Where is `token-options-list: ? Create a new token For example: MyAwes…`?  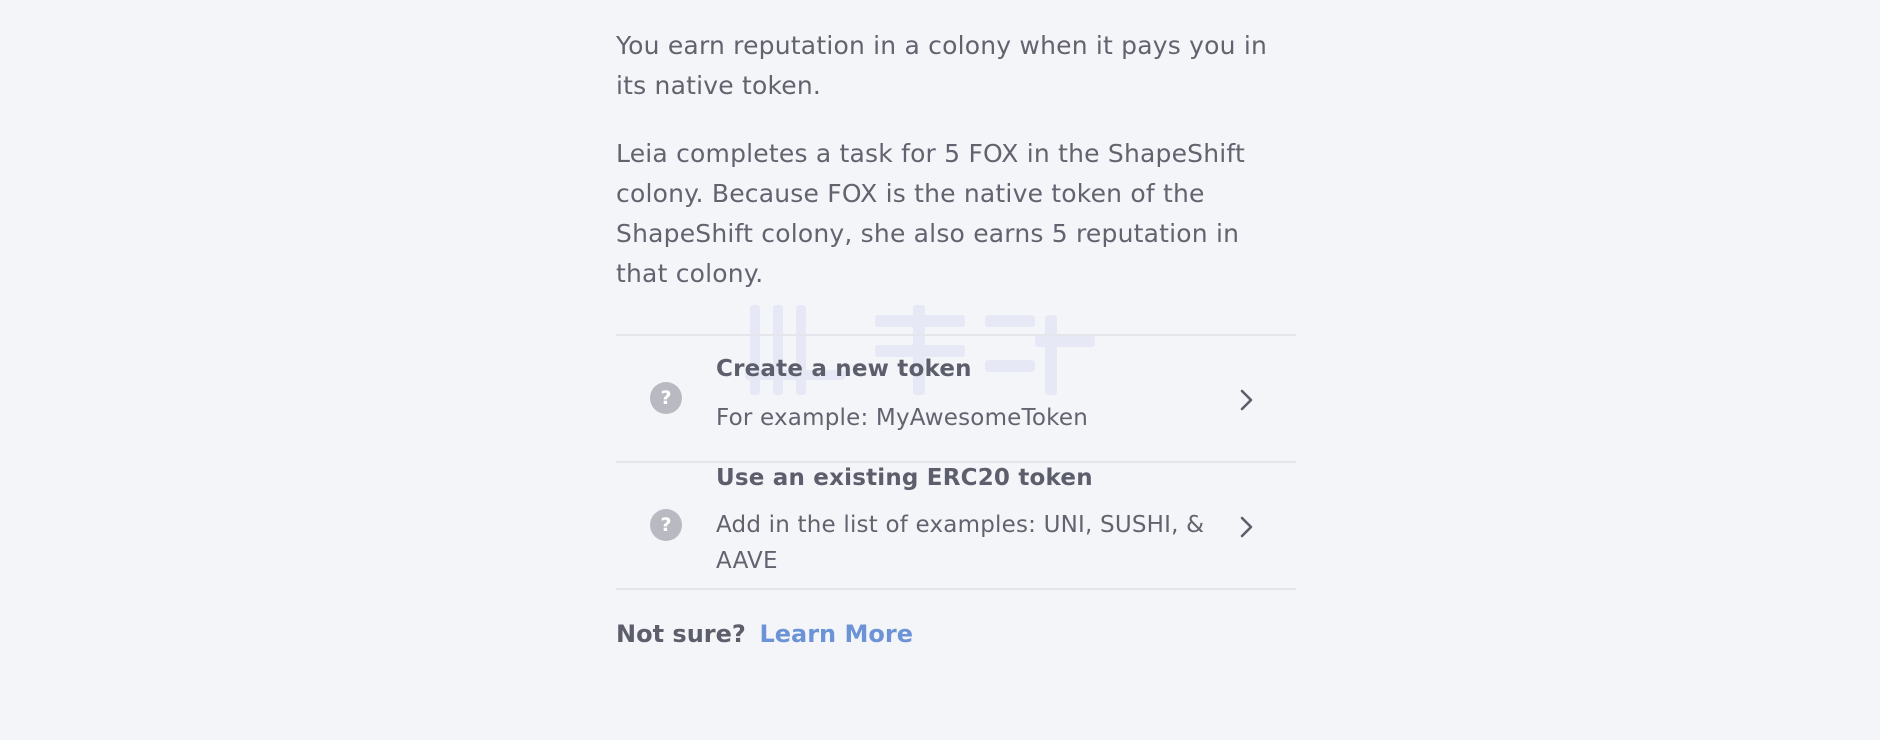
token-options-list: ? Create a new token For example: MyAwes… is located at coordinates (956, 462).